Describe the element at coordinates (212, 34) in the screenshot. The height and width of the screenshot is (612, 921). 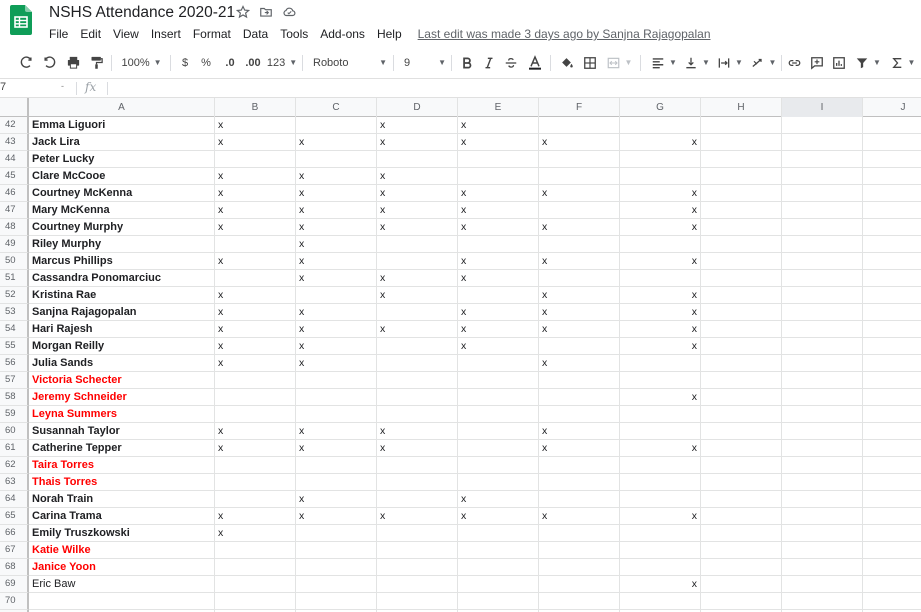
I see `menu-format: Format` at that location.